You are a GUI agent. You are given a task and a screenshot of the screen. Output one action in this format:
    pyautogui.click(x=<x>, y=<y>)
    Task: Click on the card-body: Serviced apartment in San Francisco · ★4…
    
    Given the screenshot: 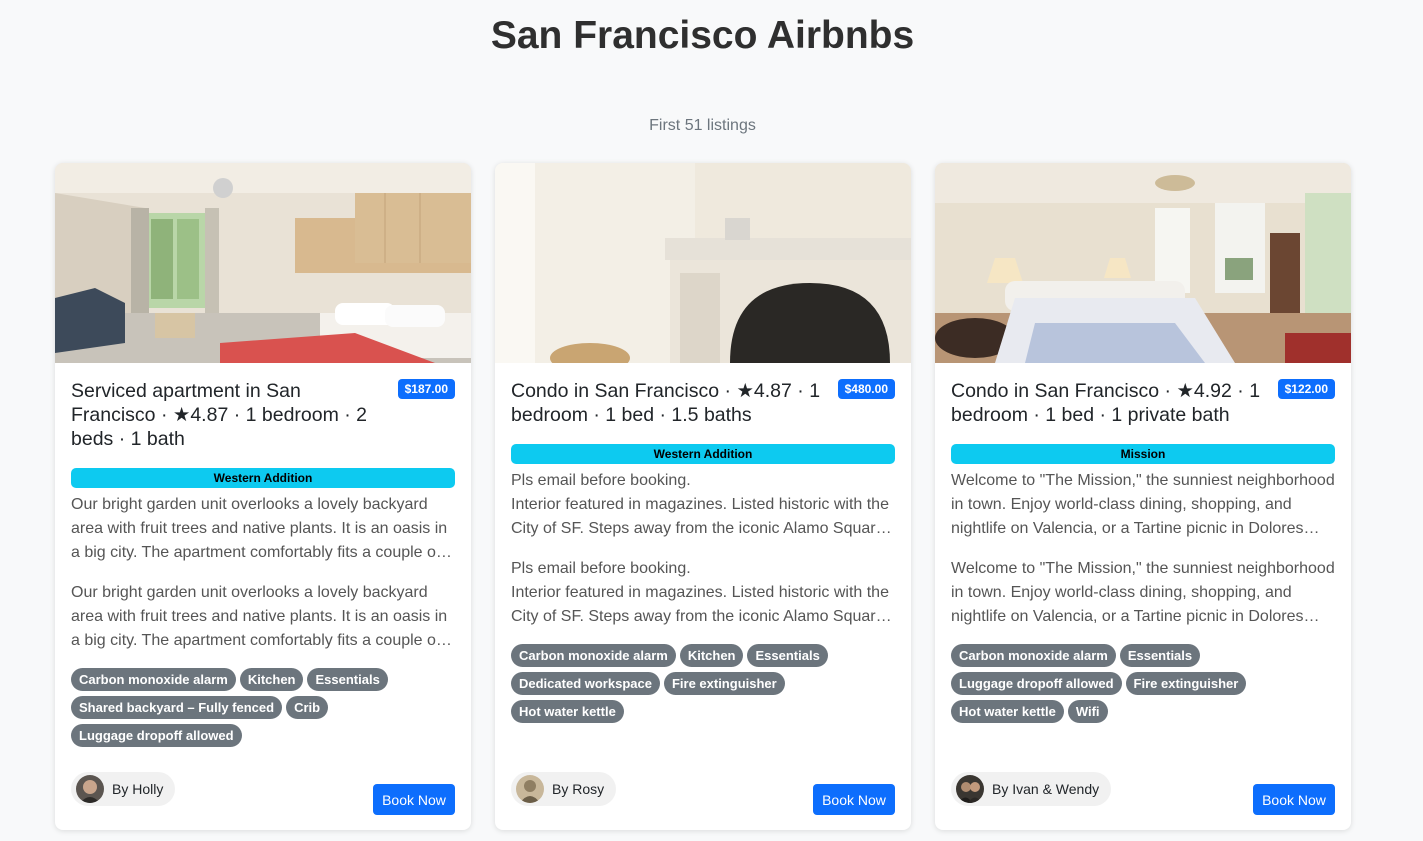 What is the action you would take?
    pyautogui.click(x=263, y=563)
    